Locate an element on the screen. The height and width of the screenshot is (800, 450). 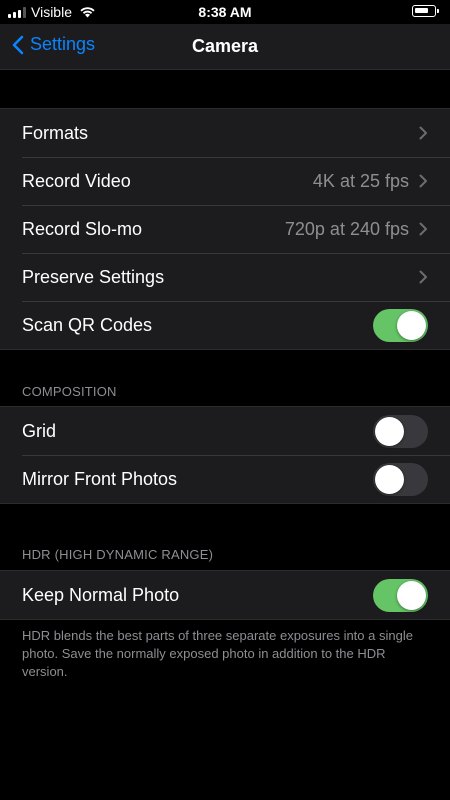
grid-toggle is located at coordinates (400, 431).